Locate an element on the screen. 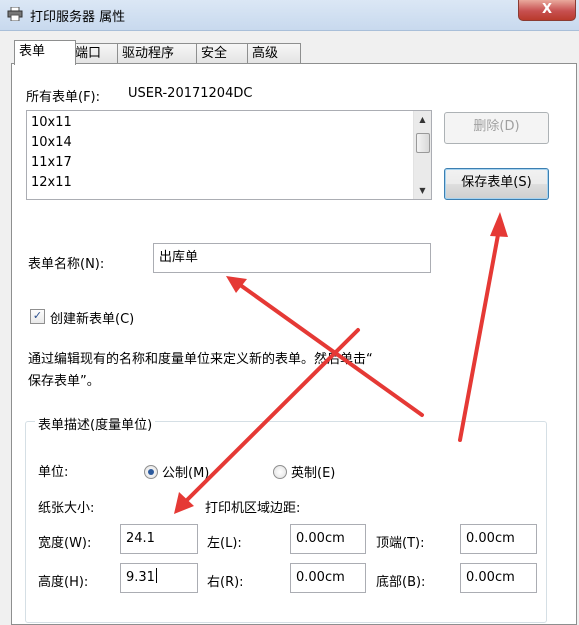 The height and width of the screenshot is (625, 579). left-margin-input: 0.00cm is located at coordinates (328, 539).